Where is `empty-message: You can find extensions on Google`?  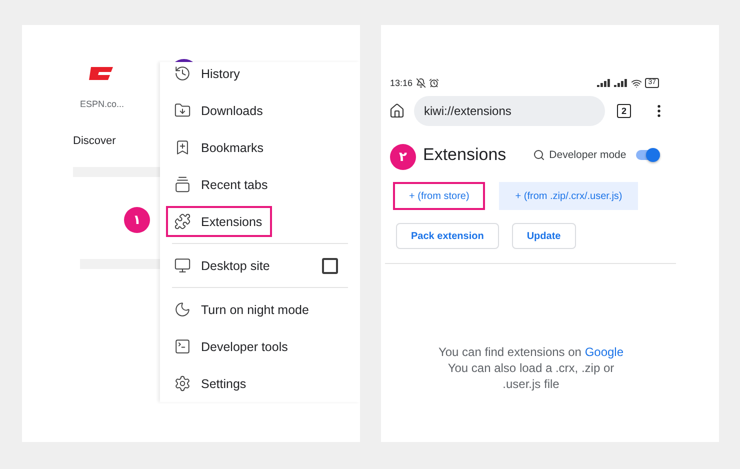 empty-message: You can find extensions on Google is located at coordinates (531, 352).